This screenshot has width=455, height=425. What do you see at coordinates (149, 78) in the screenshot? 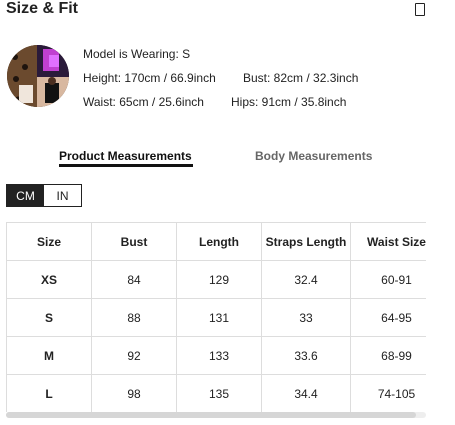
I see `model-height: Height: 170cm / 66.9inch` at bounding box center [149, 78].